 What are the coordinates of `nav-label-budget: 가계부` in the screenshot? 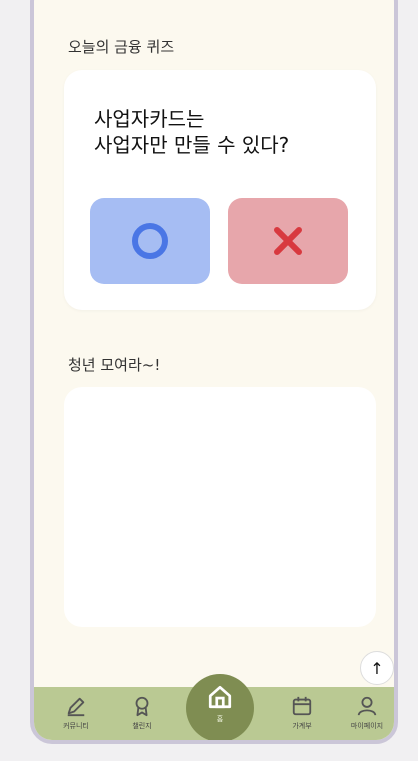 It's located at (302, 726).